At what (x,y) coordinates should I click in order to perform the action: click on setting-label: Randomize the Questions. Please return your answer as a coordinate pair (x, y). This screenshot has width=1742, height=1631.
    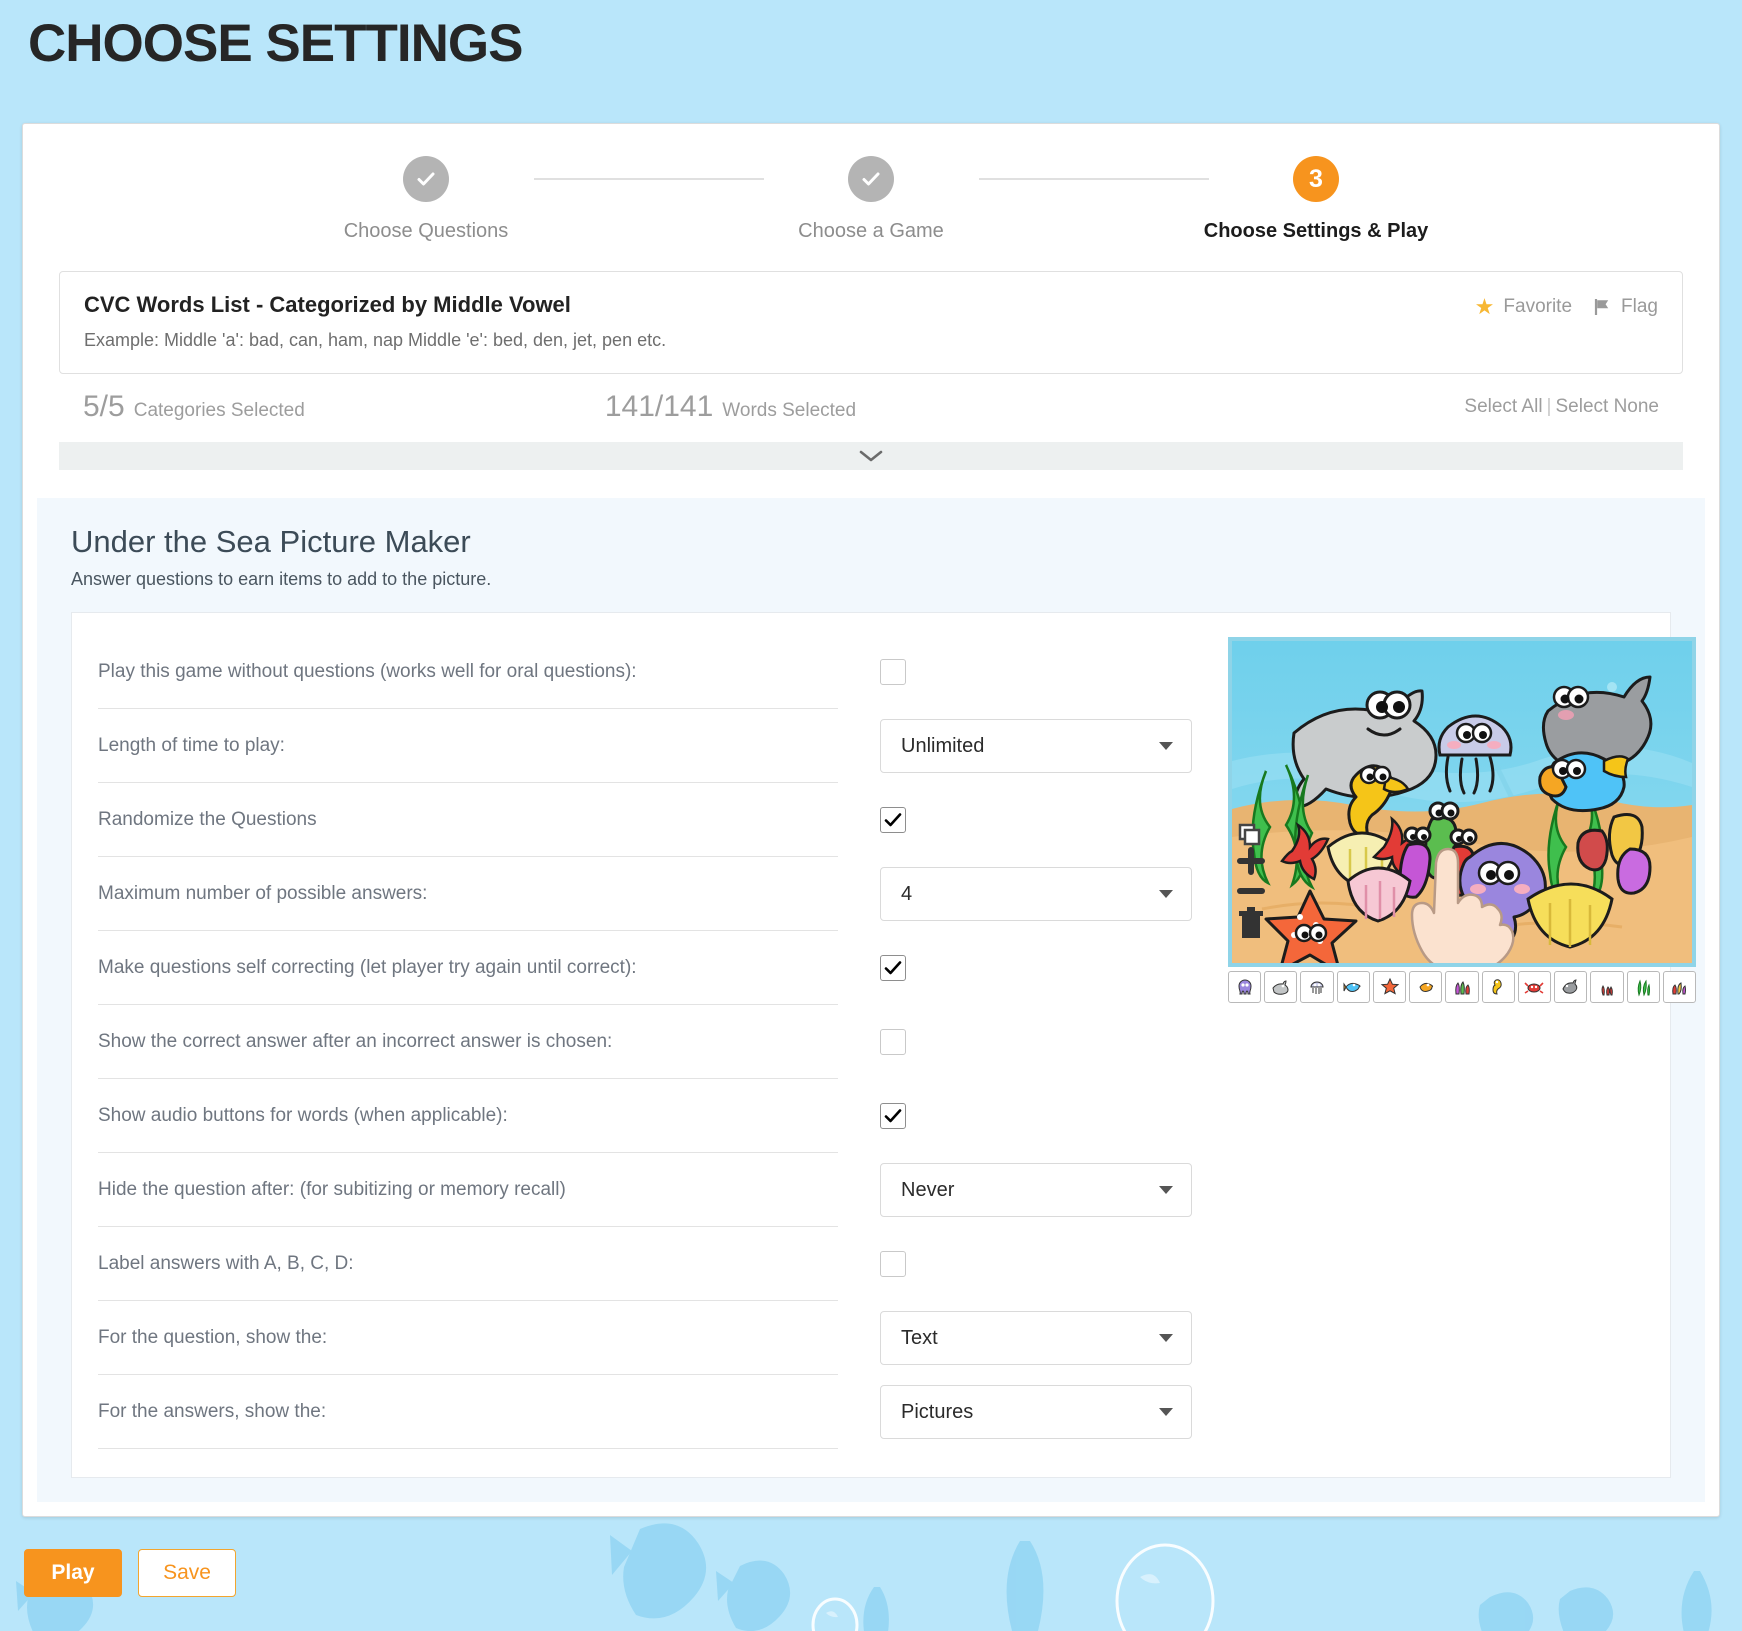
    Looking at the image, I should click on (468, 820).